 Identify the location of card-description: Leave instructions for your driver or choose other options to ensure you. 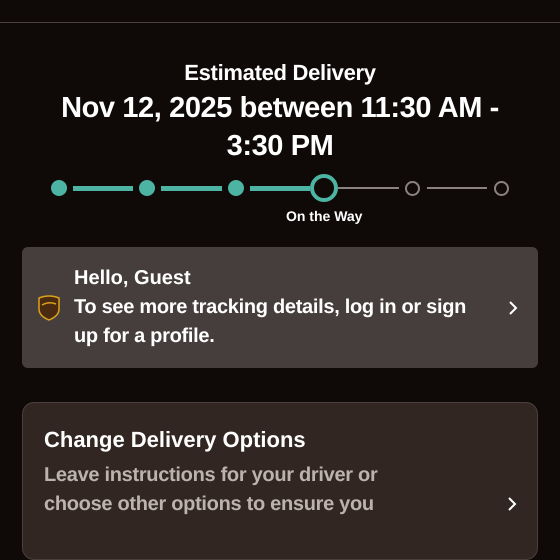
(211, 490).